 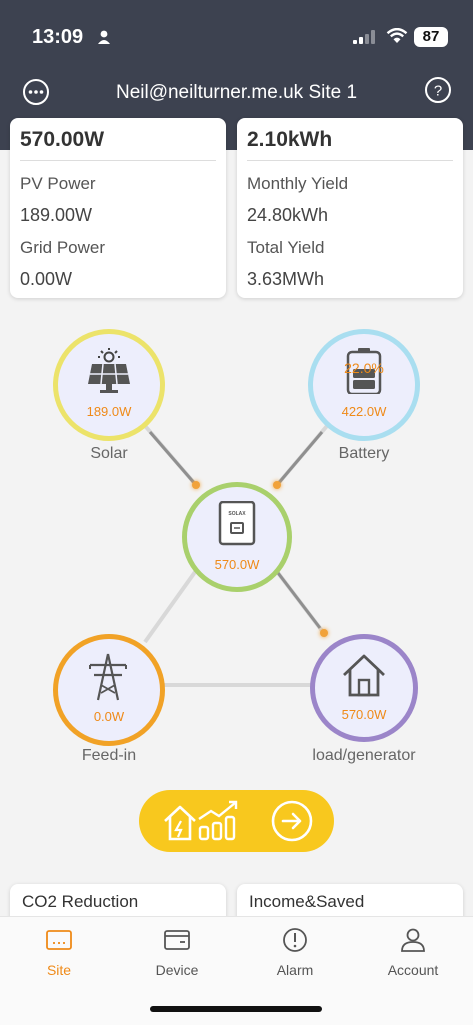 I want to click on wifi-icon, so click(x=397, y=35).